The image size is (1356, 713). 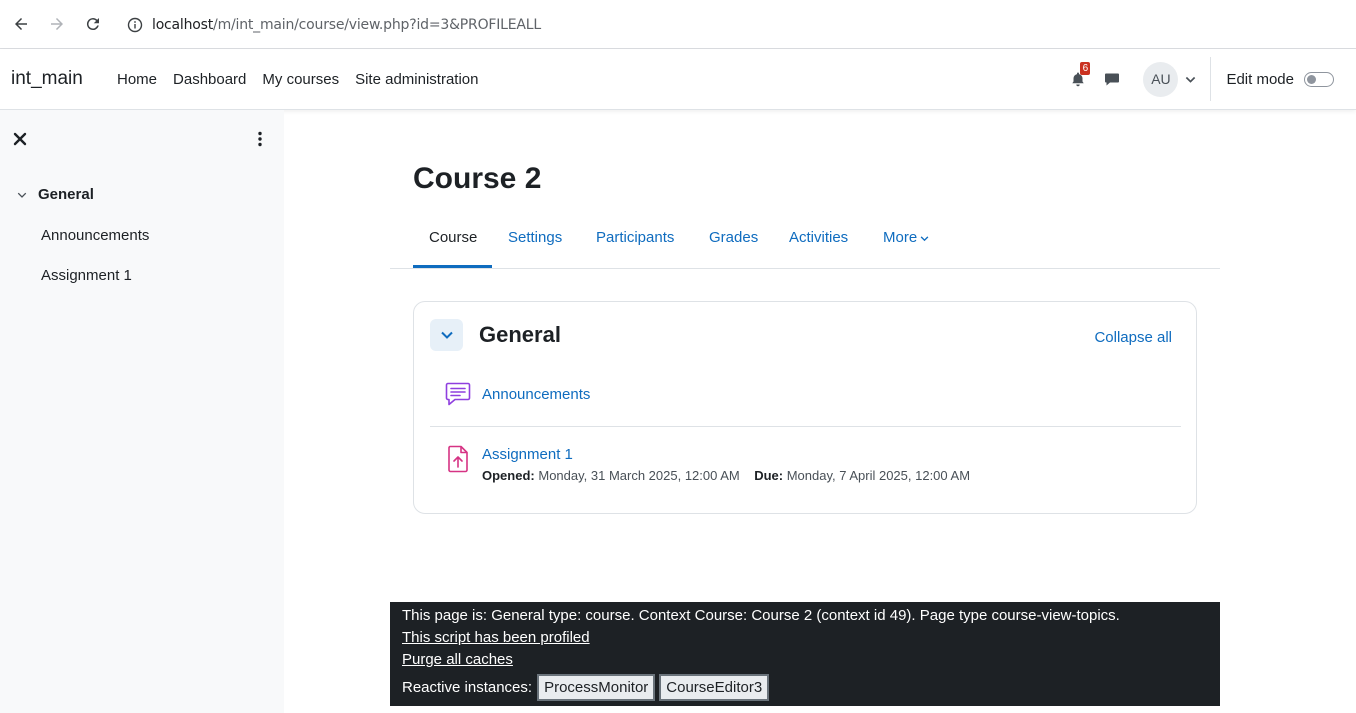 I want to click on forward-button, so click(x=57, y=24).